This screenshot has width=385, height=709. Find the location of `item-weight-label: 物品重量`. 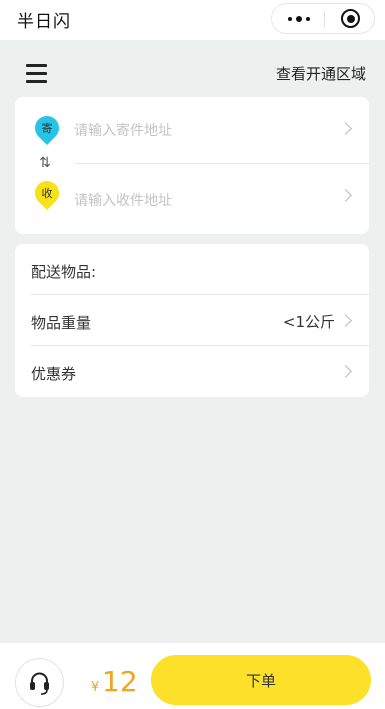

item-weight-label: 物品重量 is located at coordinates (61, 322).